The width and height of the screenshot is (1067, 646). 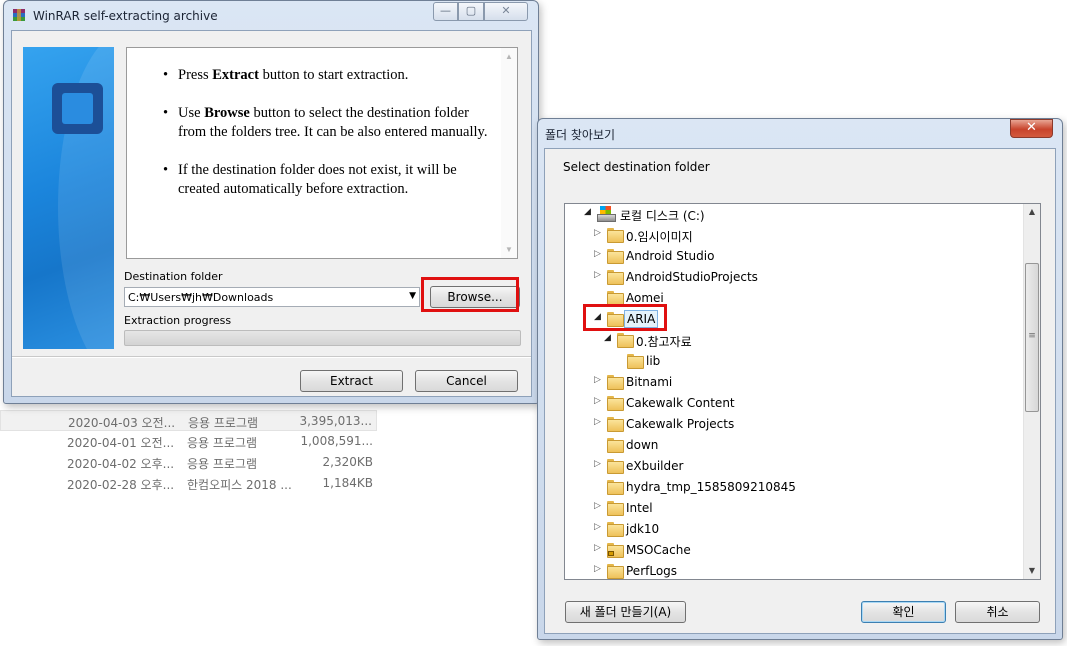 I want to click on extraction-progress-bar, so click(x=322, y=338).